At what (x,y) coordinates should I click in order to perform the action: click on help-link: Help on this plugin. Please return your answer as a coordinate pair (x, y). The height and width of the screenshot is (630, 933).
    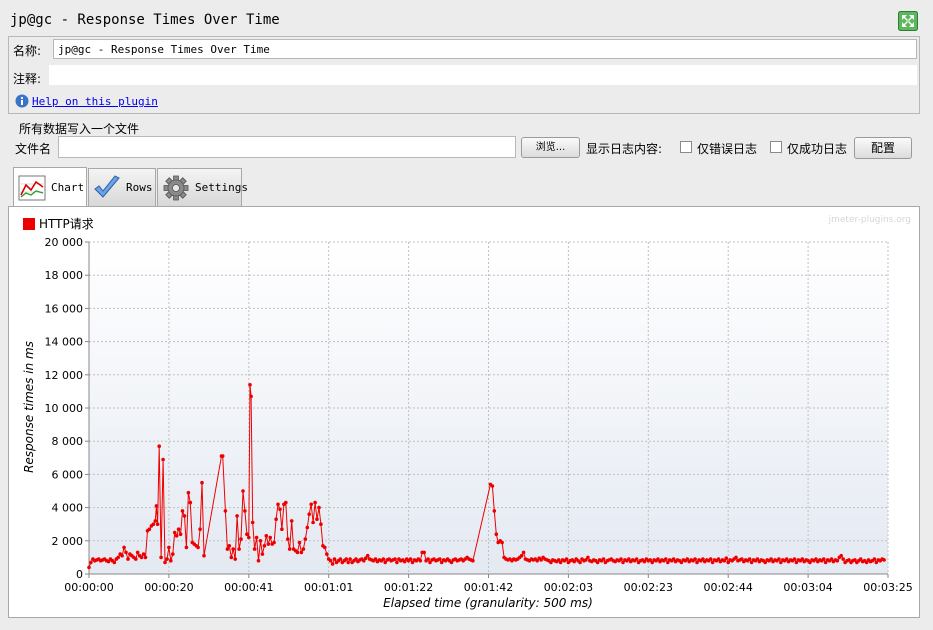
    Looking at the image, I should click on (95, 101).